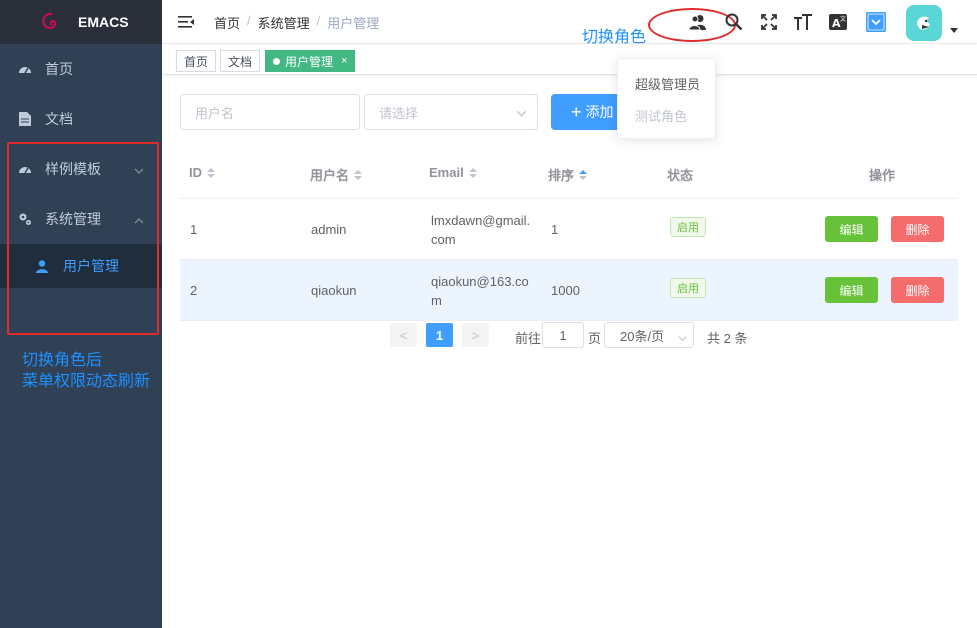 The height and width of the screenshot is (628, 977). I want to click on sidebar-item-home: 首页, so click(81, 69).